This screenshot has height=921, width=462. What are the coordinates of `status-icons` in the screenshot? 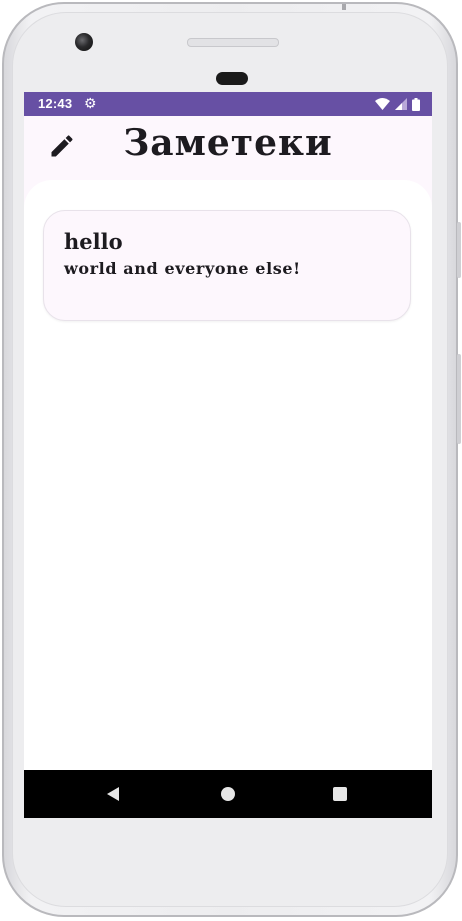 It's located at (397, 104).